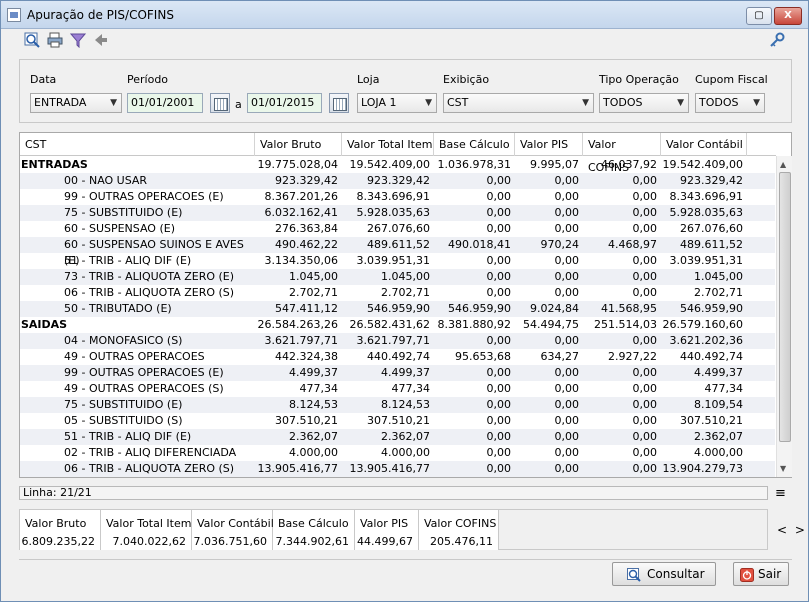 The width and height of the screenshot is (809, 602). Describe the element at coordinates (393, 260) in the screenshot. I see `table-cell-total: 3.039.951,31` at that location.